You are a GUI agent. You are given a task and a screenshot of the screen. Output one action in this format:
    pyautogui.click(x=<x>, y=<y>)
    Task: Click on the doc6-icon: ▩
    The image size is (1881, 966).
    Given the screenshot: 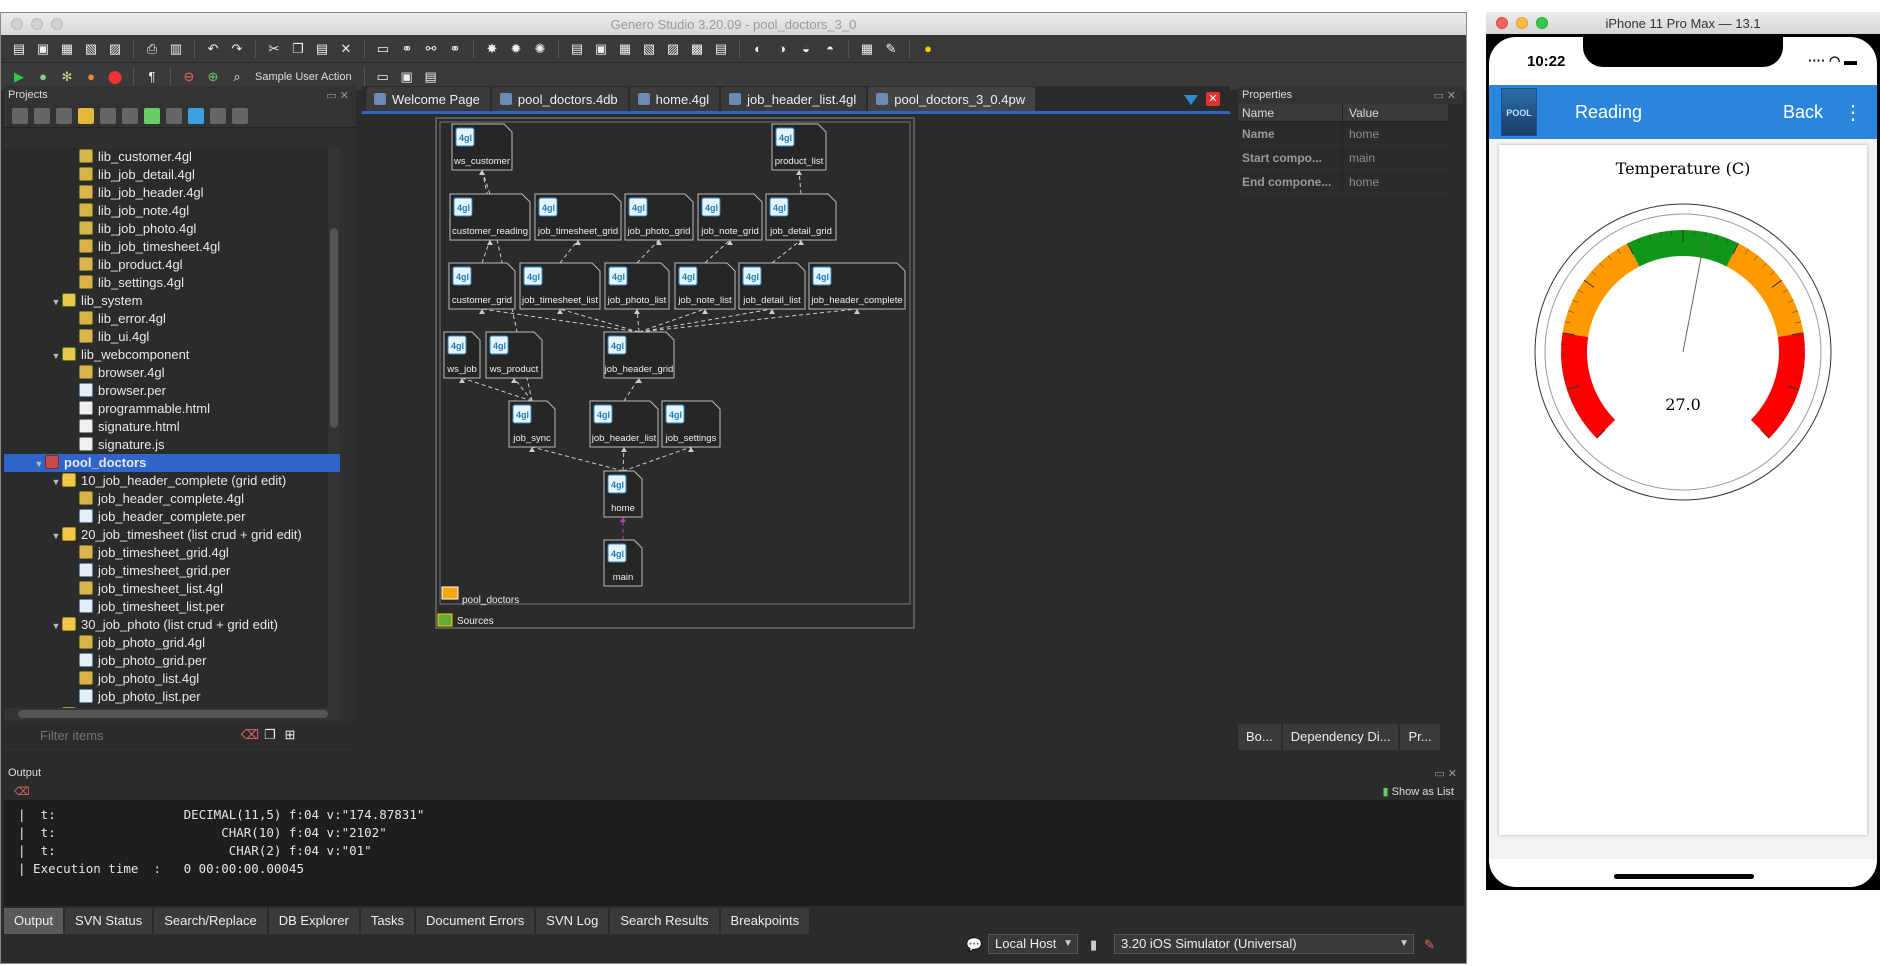 What is the action you would take?
    pyautogui.click(x=697, y=49)
    